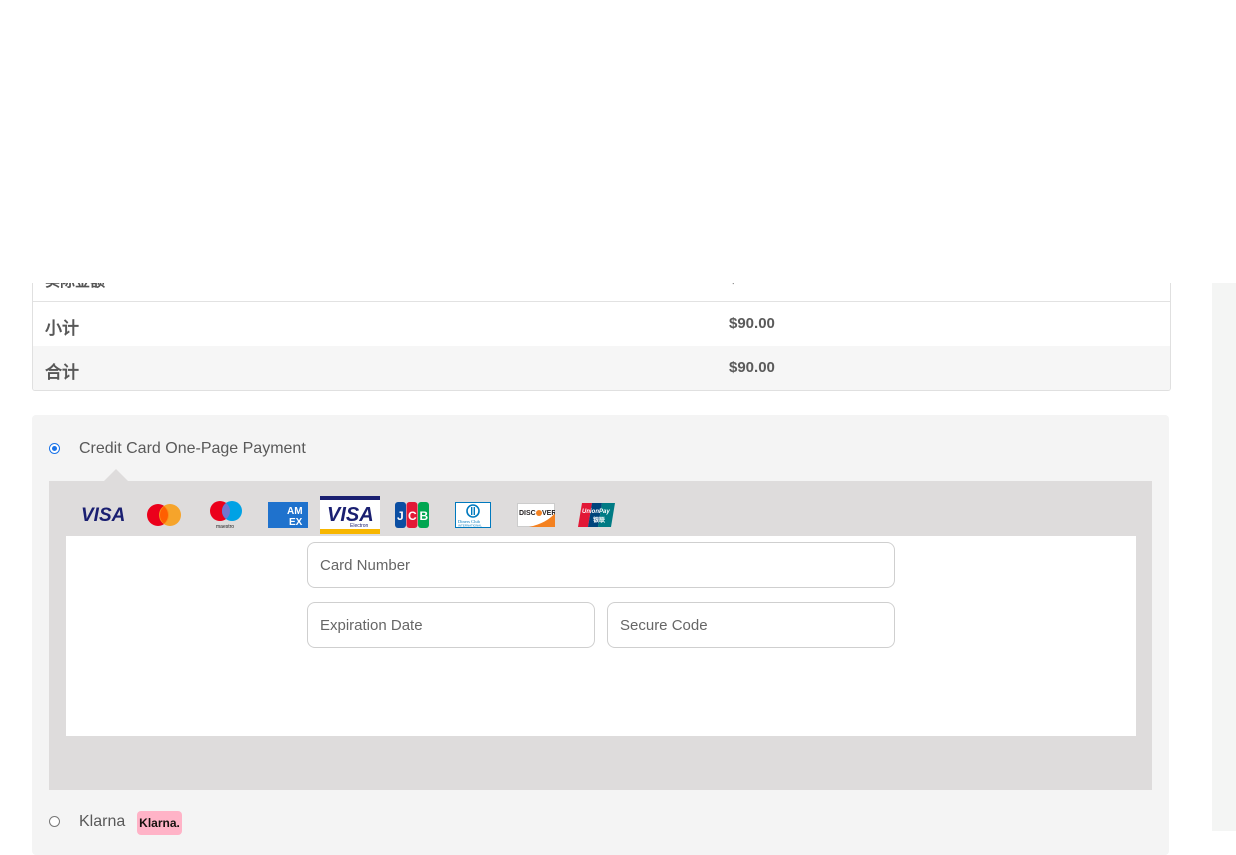 Image resolution: width=1236 pixels, height=855 pixels. Describe the element at coordinates (359, 526) in the screenshot. I see `svg-text: Electron` at that location.